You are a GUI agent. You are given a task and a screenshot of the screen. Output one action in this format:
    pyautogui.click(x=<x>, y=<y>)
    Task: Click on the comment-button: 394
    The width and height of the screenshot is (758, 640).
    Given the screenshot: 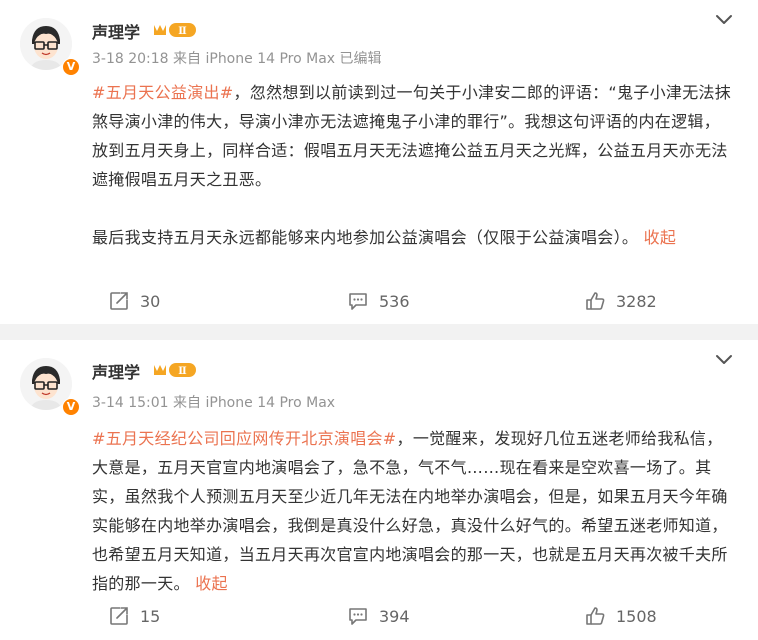 What is the action you would take?
    pyautogui.click(x=378, y=616)
    